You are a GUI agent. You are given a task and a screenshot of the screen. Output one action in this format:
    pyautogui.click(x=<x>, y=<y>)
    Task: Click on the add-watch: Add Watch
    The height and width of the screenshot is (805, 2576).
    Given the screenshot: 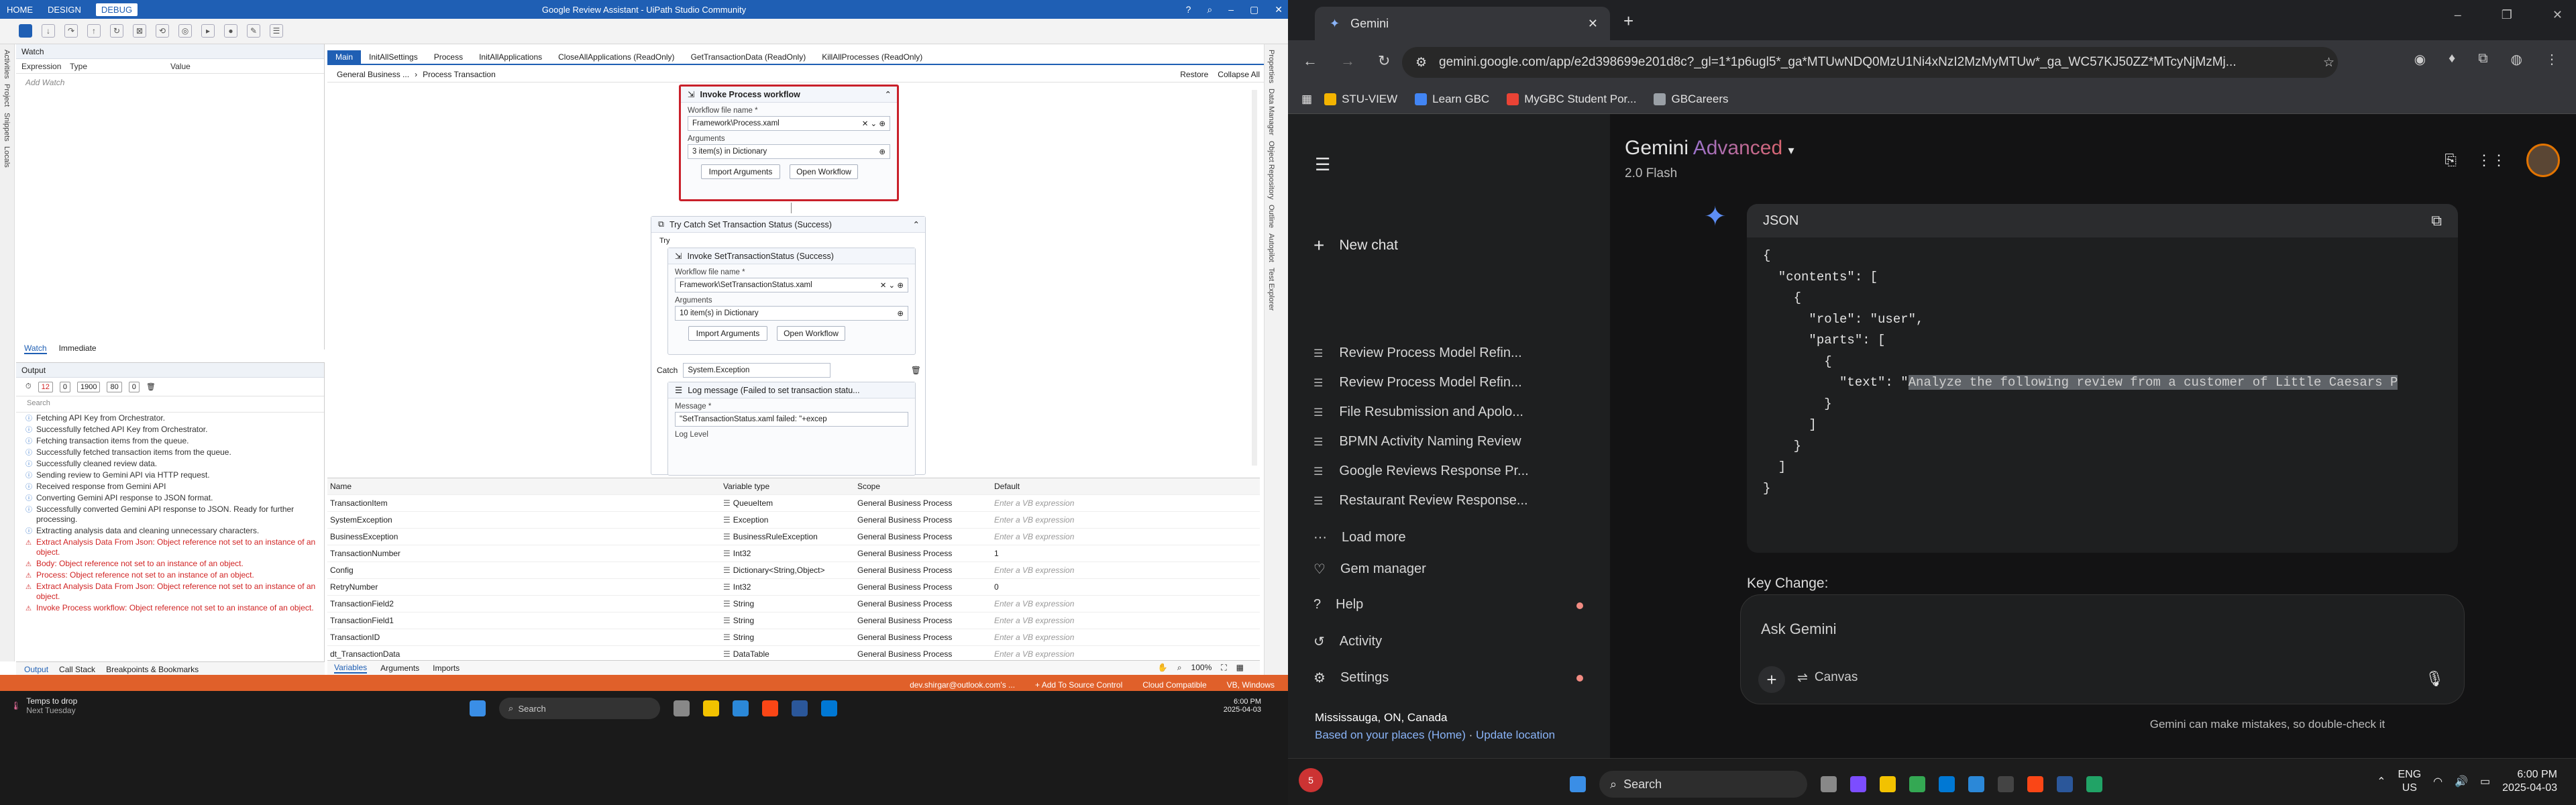 What is the action you would take?
    pyautogui.click(x=170, y=82)
    